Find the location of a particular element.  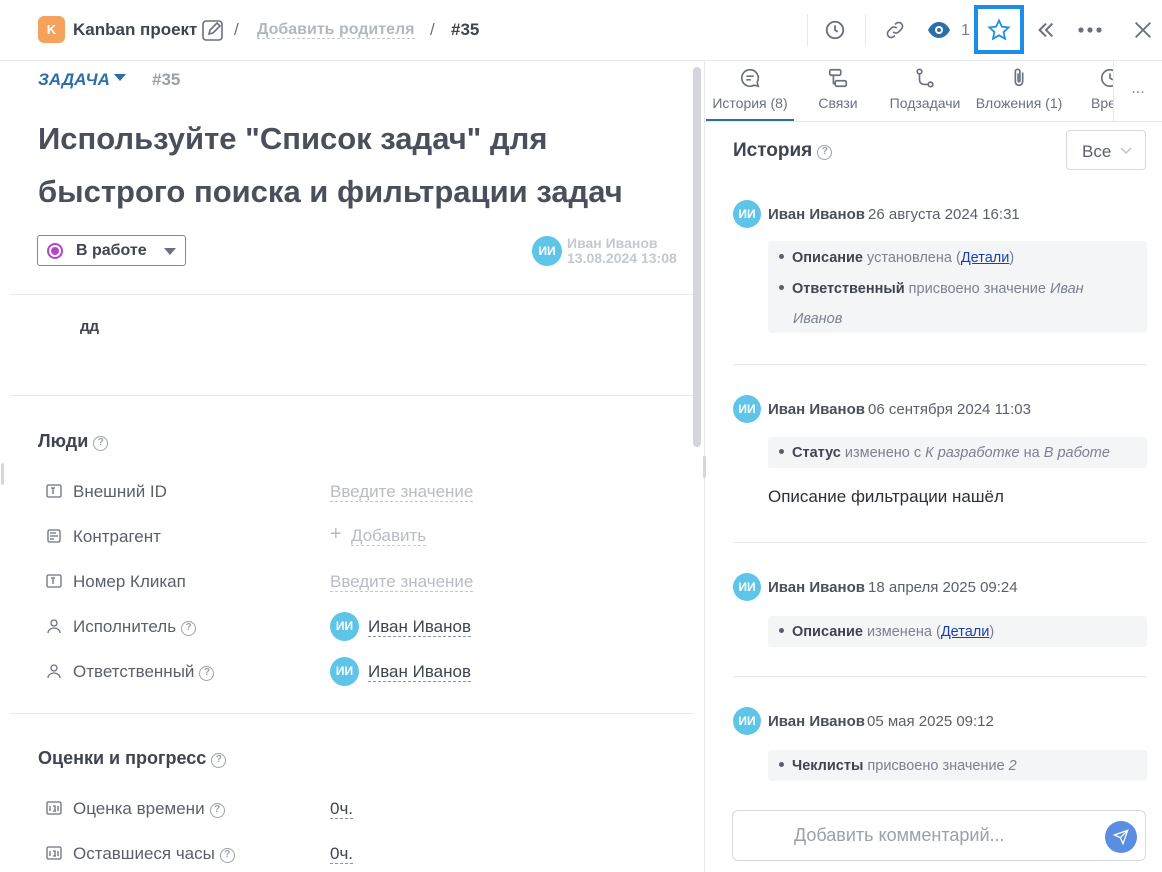

active-tab-indicator is located at coordinates (750, 120).